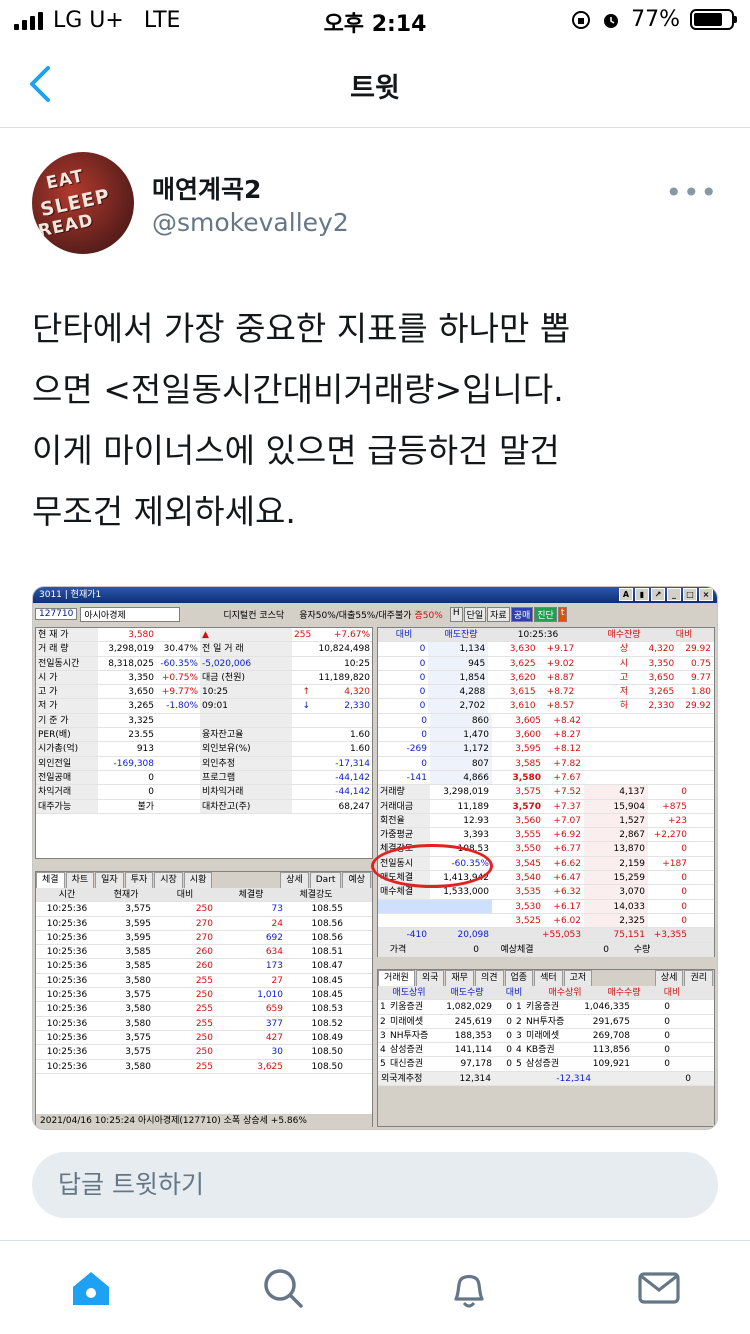 The image size is (750, 1334). Describe the element at coordinates (435, 906) in the screenshot. I see `mid-empty` at that location.